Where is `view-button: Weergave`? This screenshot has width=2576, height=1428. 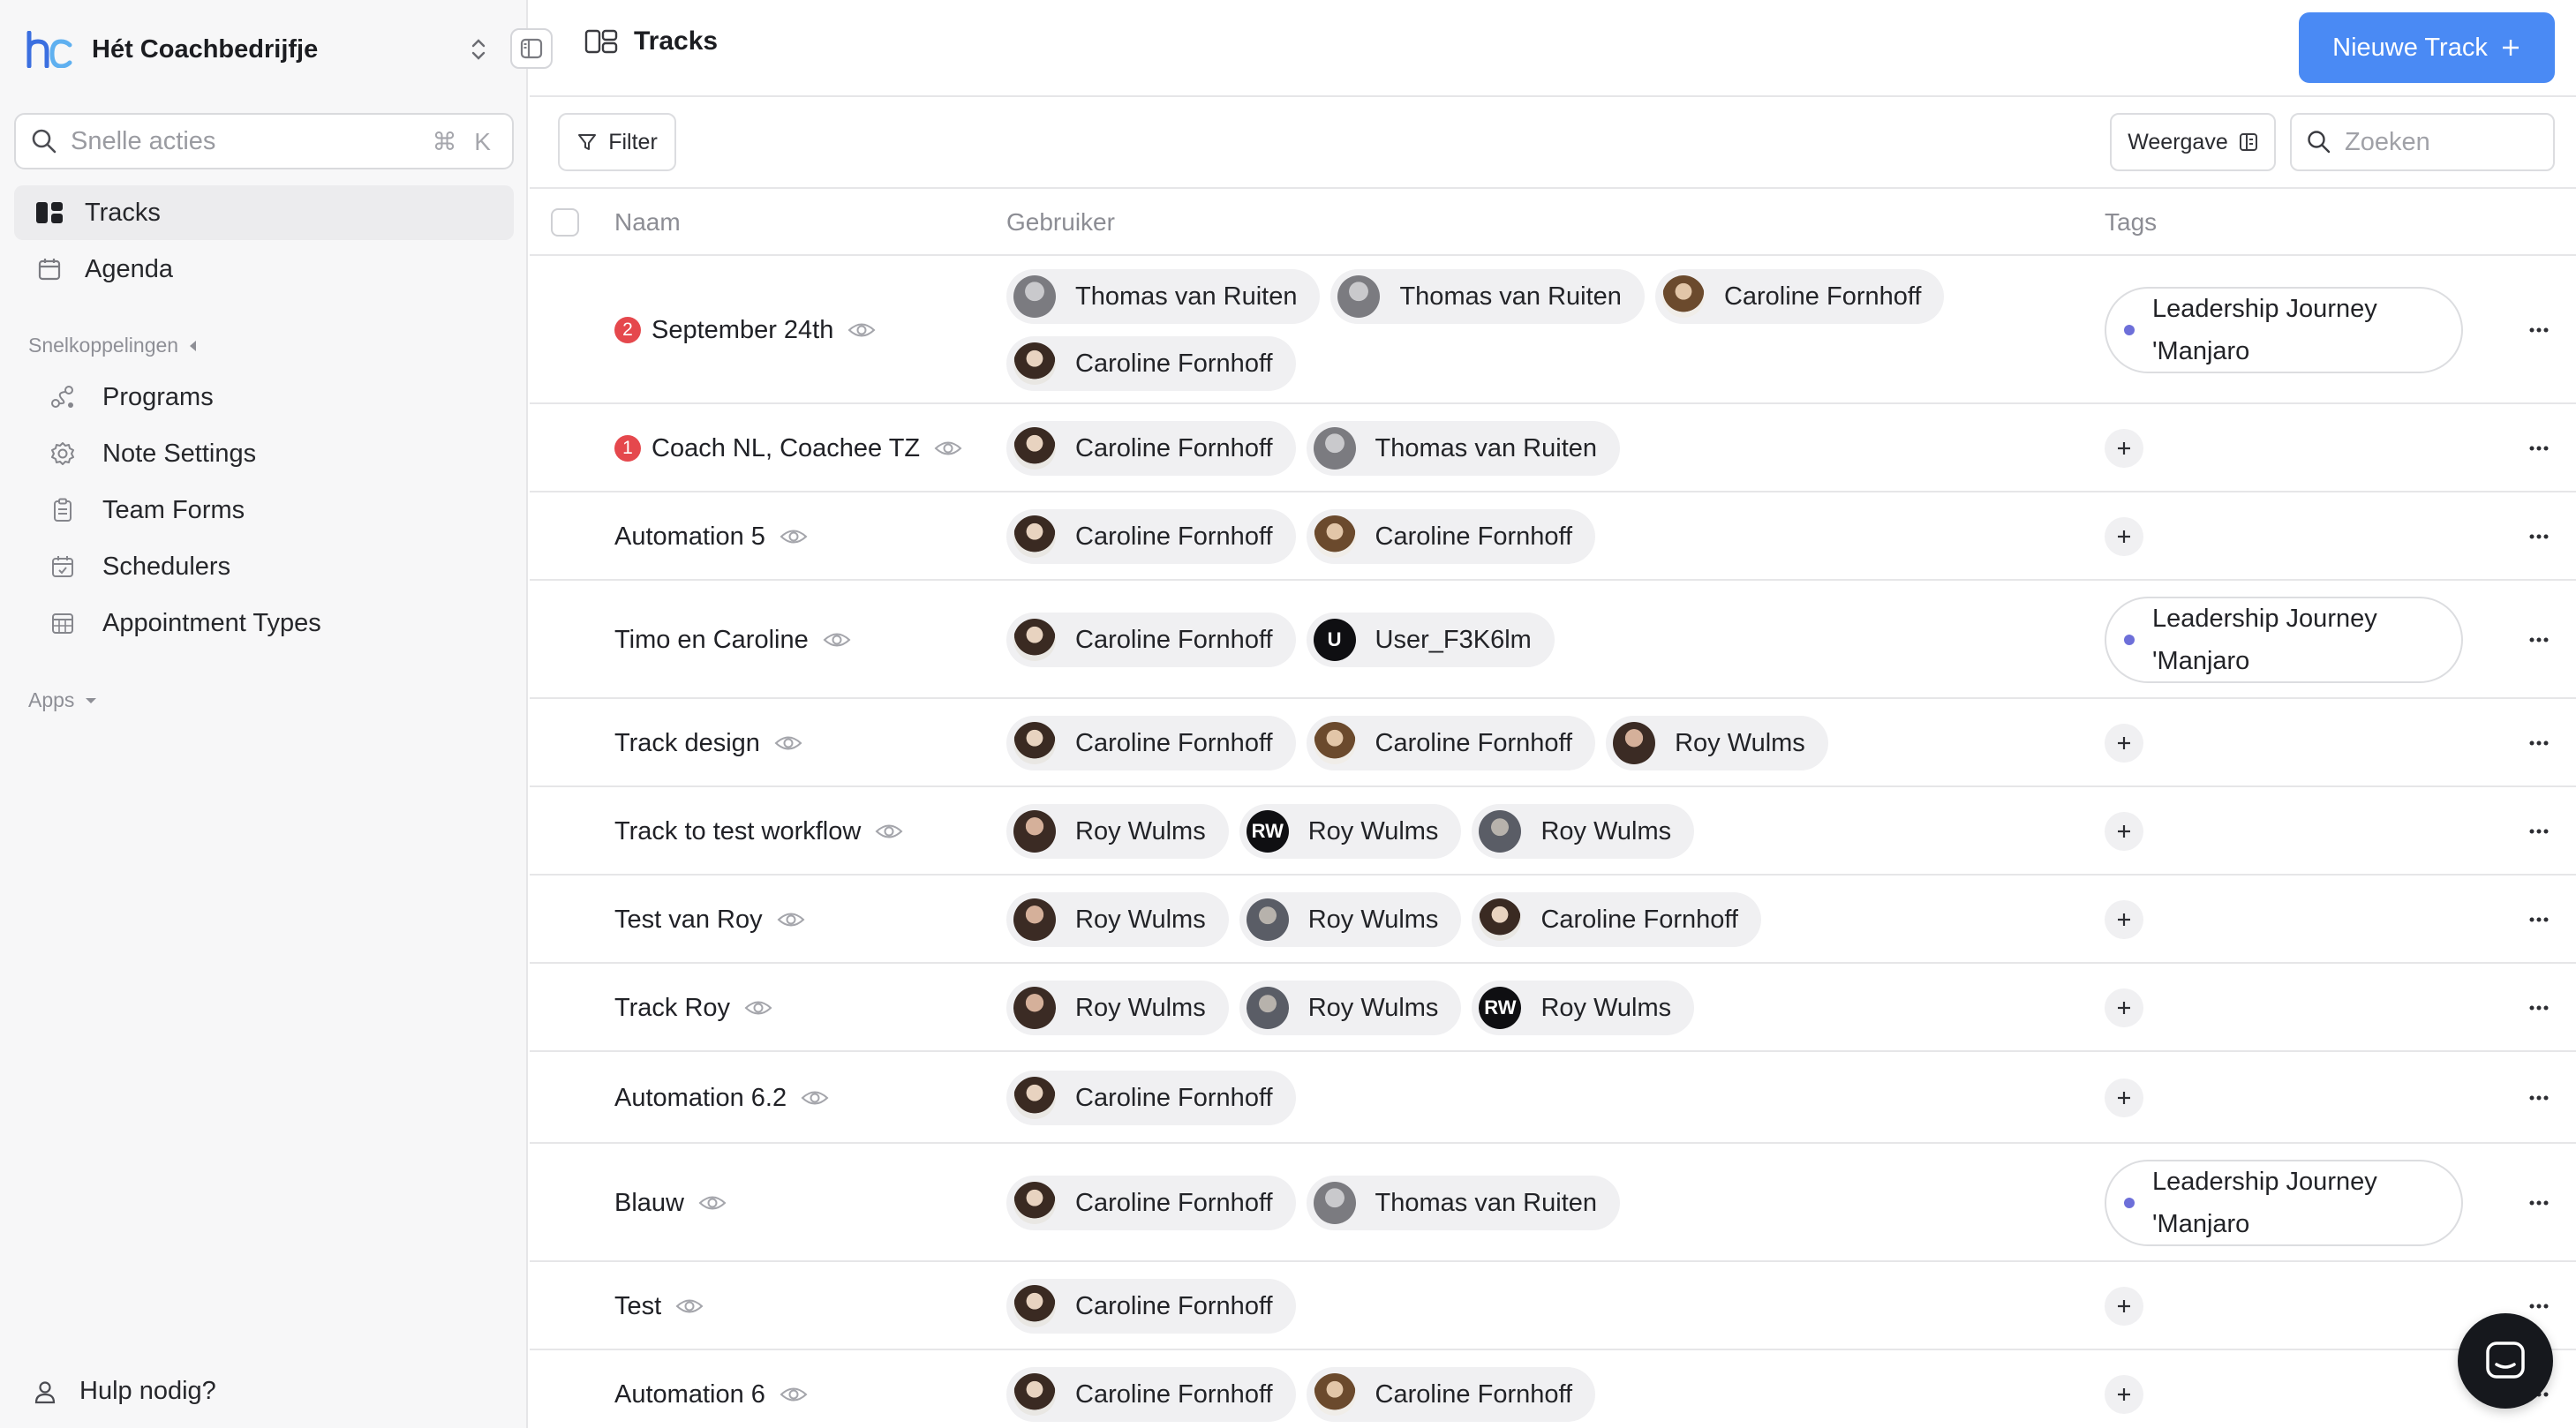 view-button: Weergave is located at coordinates (2193, 142).